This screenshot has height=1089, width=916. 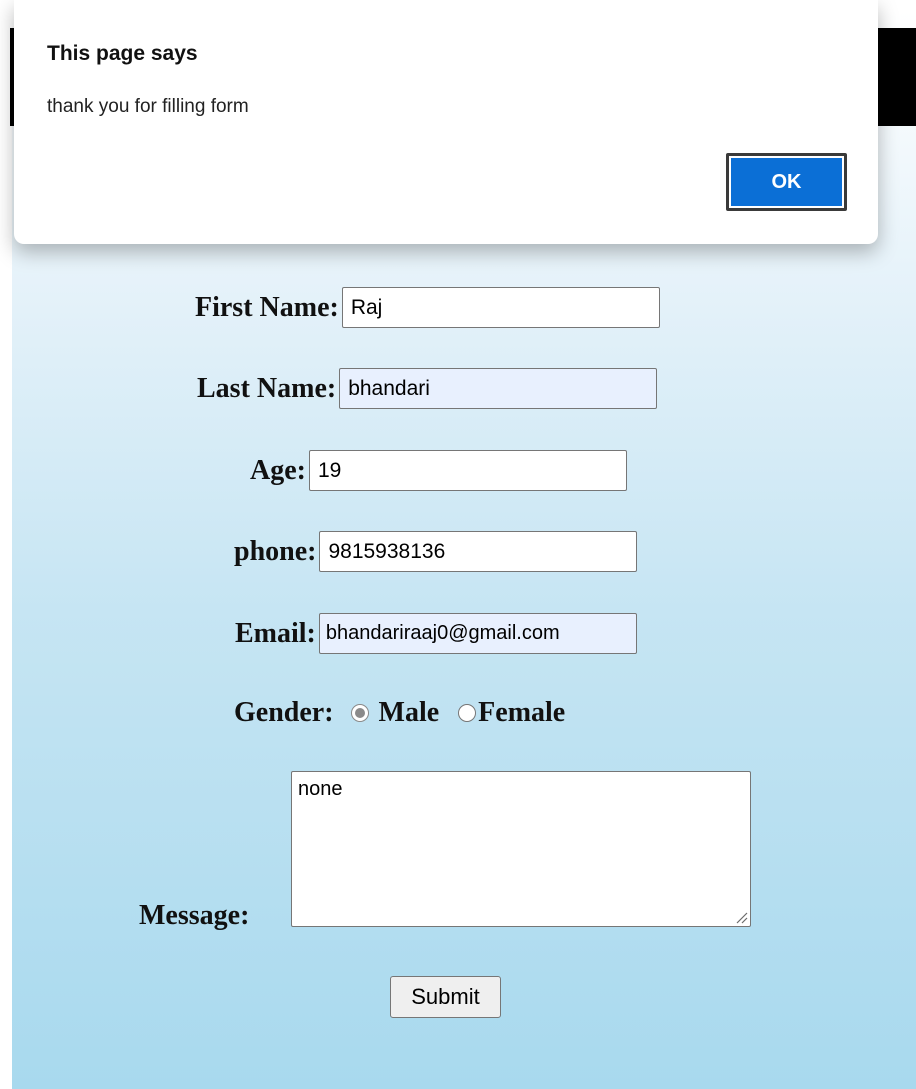 I want to click on left-edge-mark, so click(x=11, y=77).